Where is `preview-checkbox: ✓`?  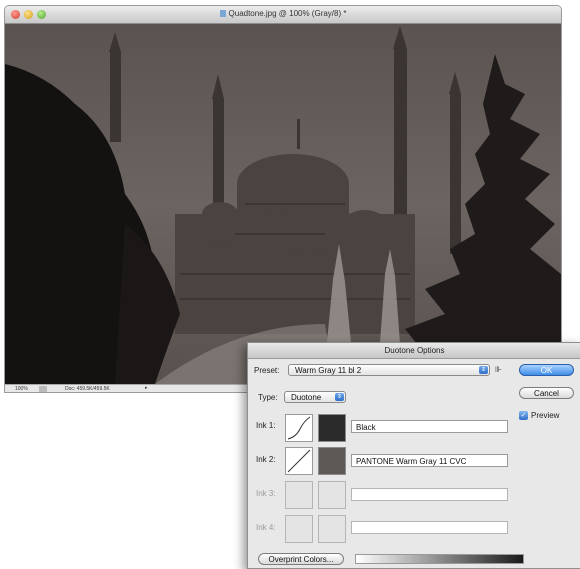
preview-checkbox: ✓ is located at coordinates (523, 415).